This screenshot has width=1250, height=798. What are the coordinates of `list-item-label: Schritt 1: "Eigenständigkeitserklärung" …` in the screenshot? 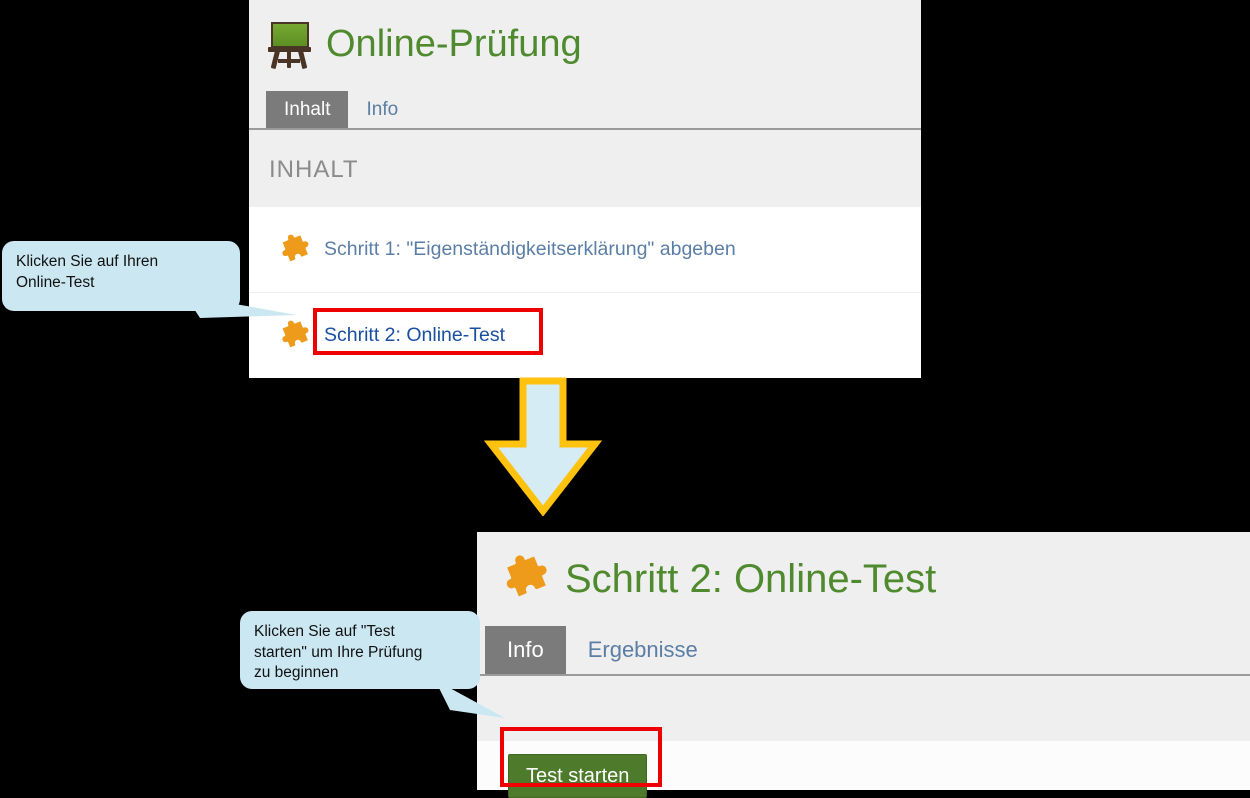 It's located at (530, 249).